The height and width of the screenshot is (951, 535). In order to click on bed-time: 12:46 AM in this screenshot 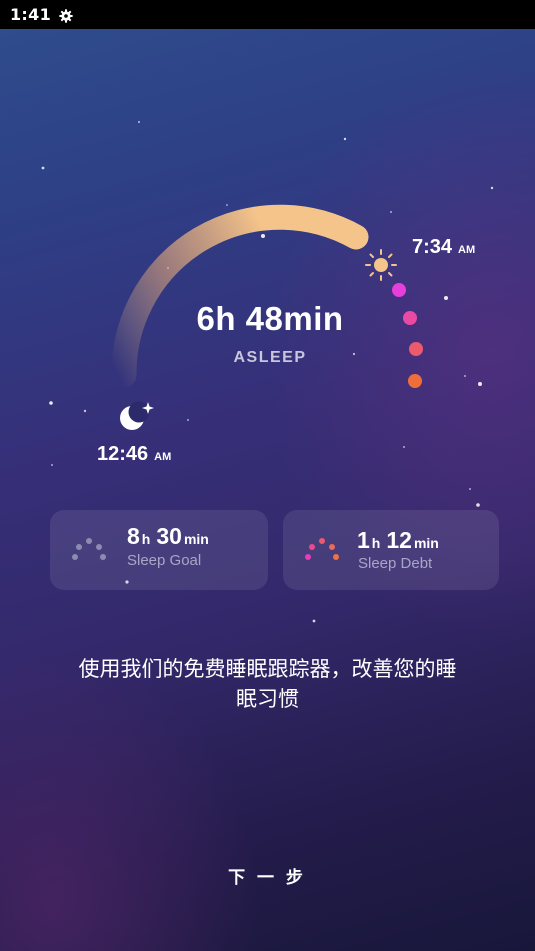, I will do `click(134, 454)`.